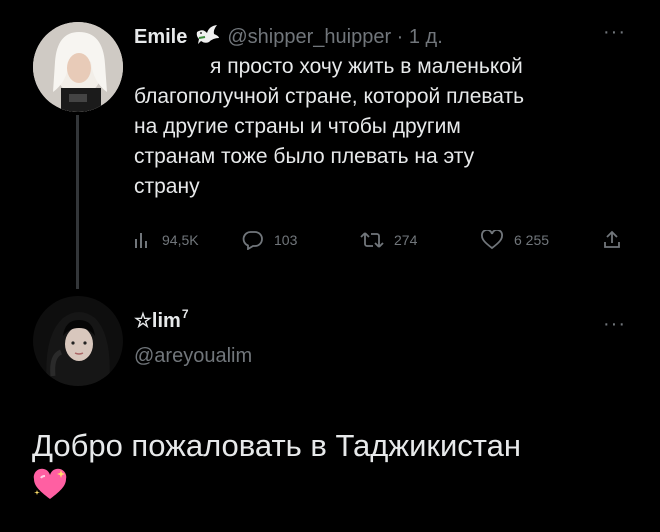  What do you see at coordinates (612, 239) in the screenshot?
I see `share-icon` at bounding box center [612, 239].